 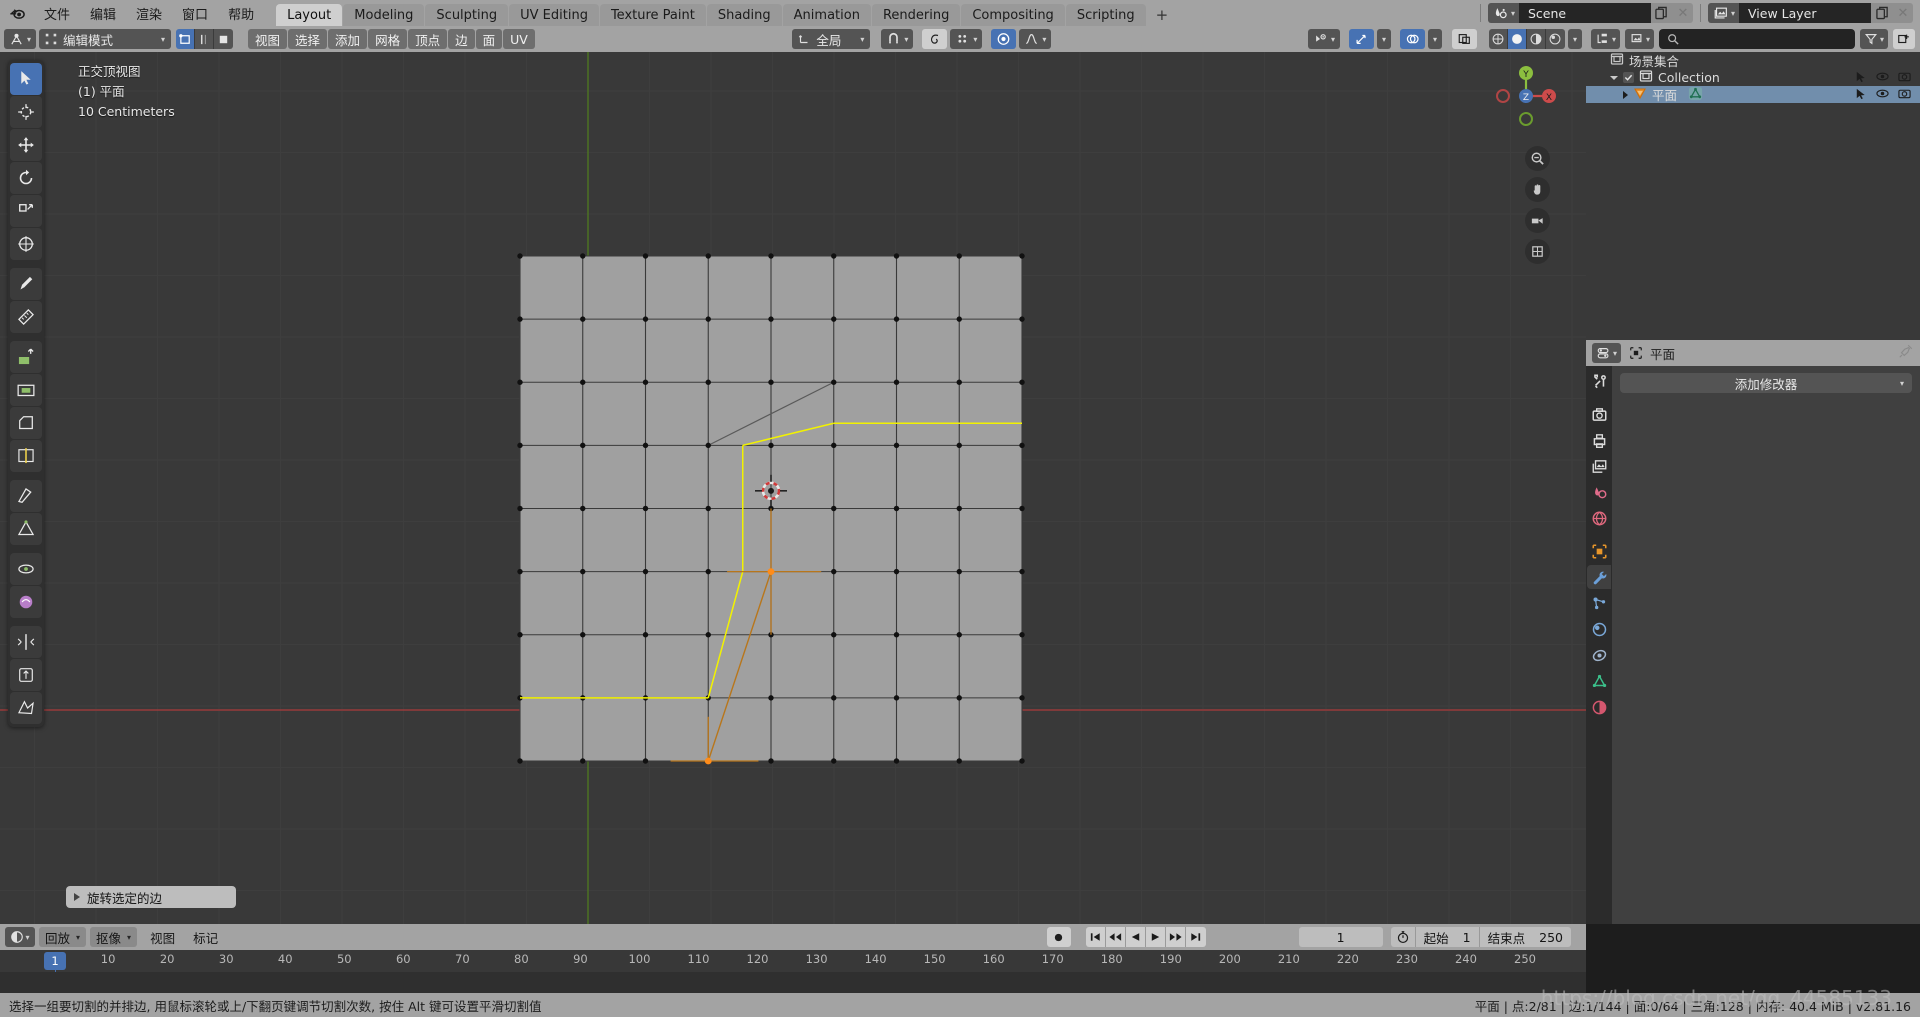 I want to click on tab-physics, so click(x=1599, y=629).